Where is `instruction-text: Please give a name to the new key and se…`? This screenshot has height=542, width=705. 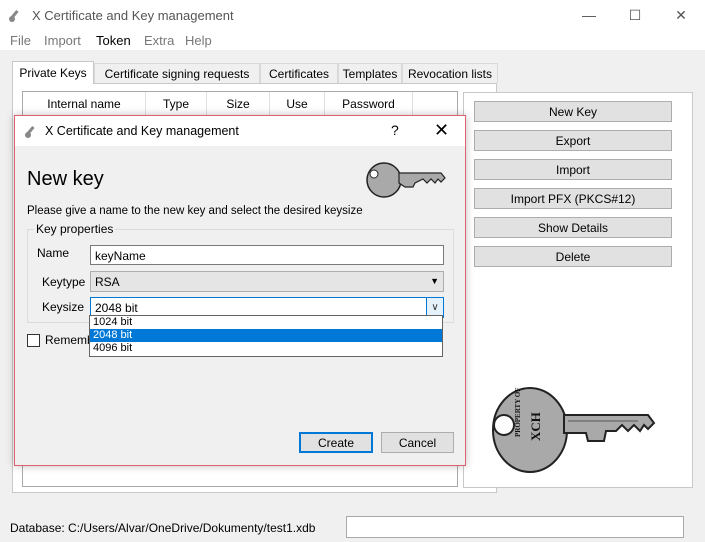
instruction-text: Please give a name to the new key and se… is located at coordinates (195, 211).